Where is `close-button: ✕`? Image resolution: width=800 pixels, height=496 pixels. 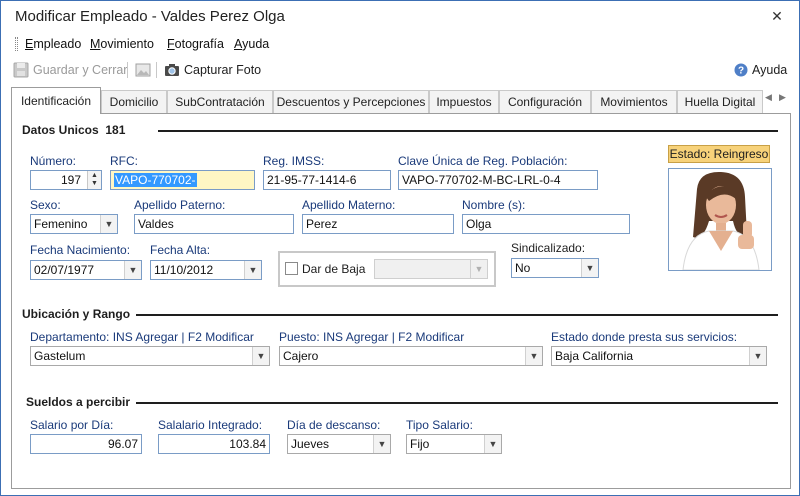 close-button: ✕ is located at coordinates (777, 16).